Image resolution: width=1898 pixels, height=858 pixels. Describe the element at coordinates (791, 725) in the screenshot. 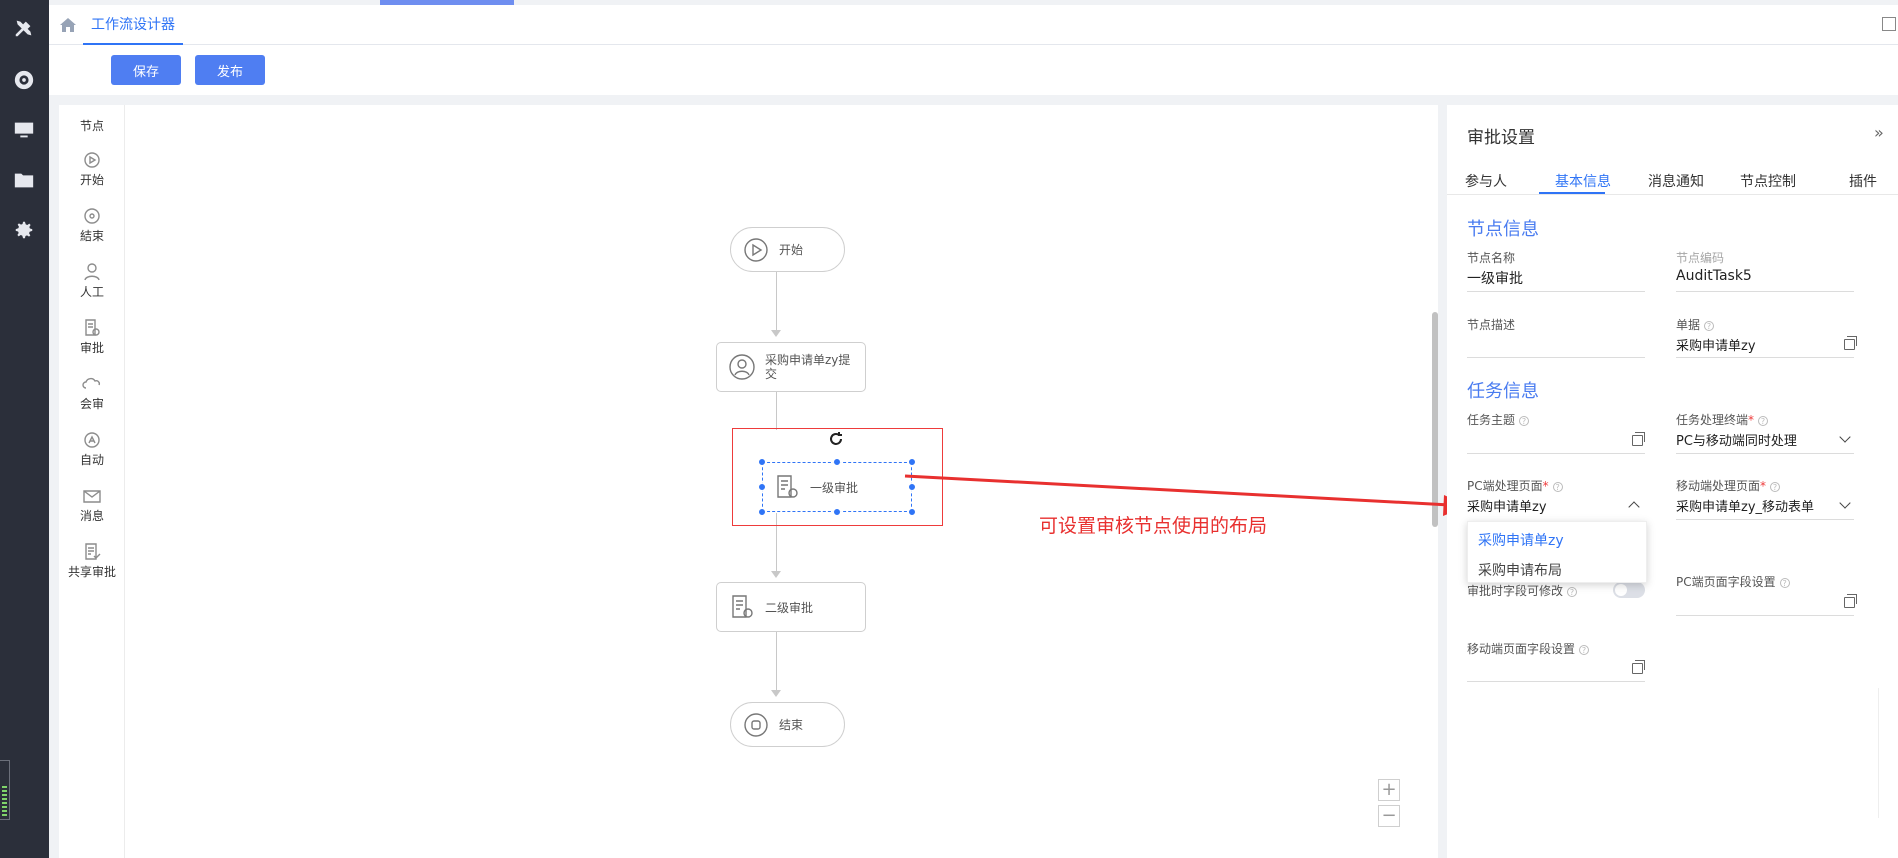

I see `flow-node-label: 结束` at that location.